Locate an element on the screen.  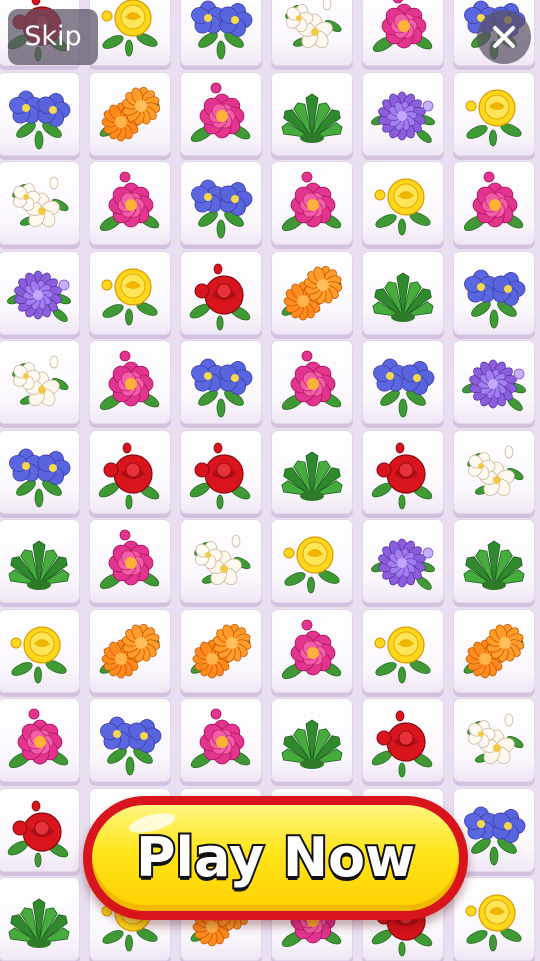
play-now-button-face: Play Now is located at coordinates (275, 858).